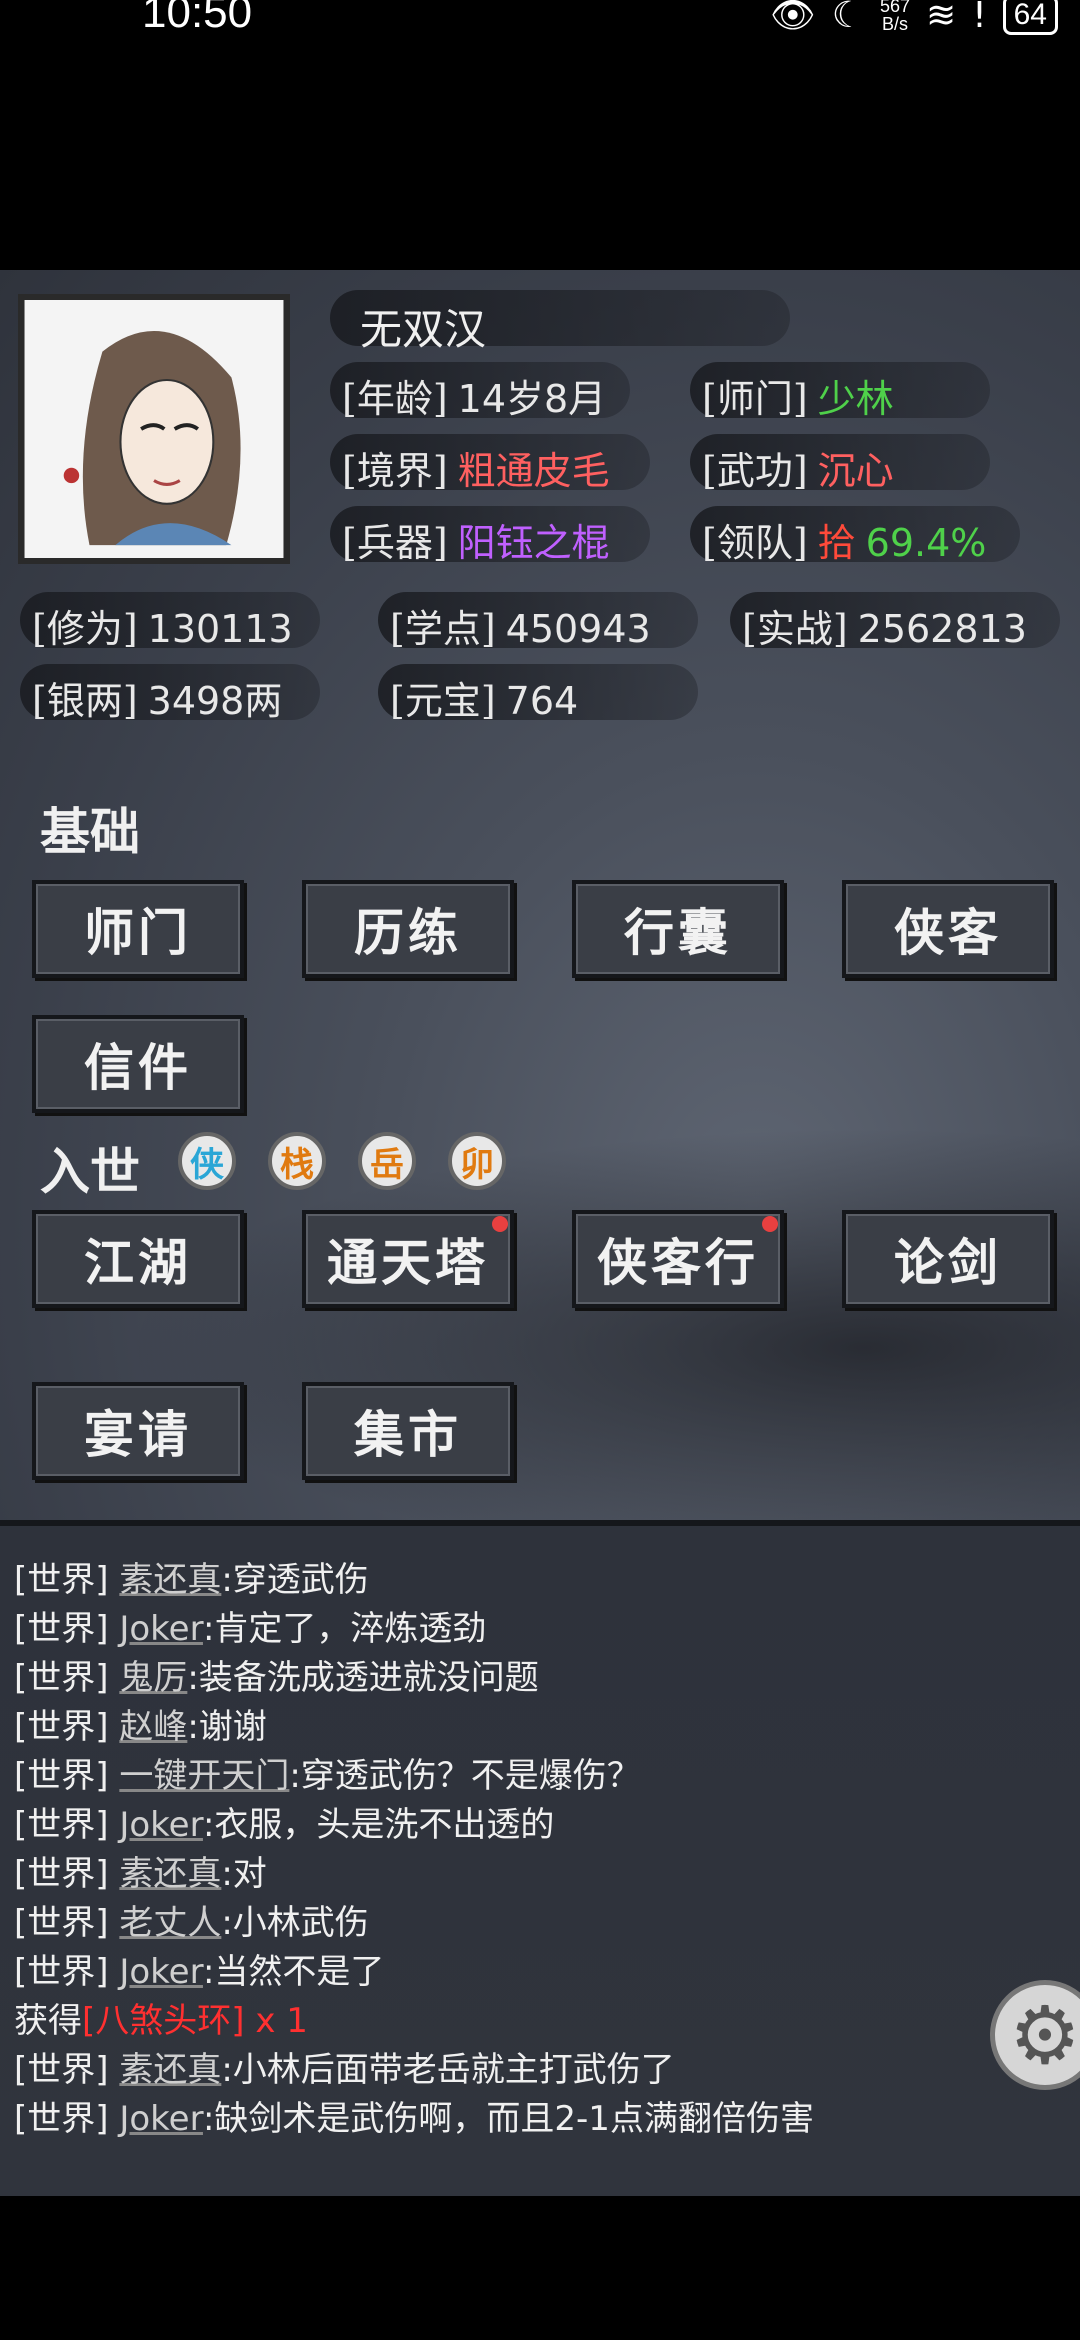  I want to click on loot-count: x 1, so click(276, 2021).